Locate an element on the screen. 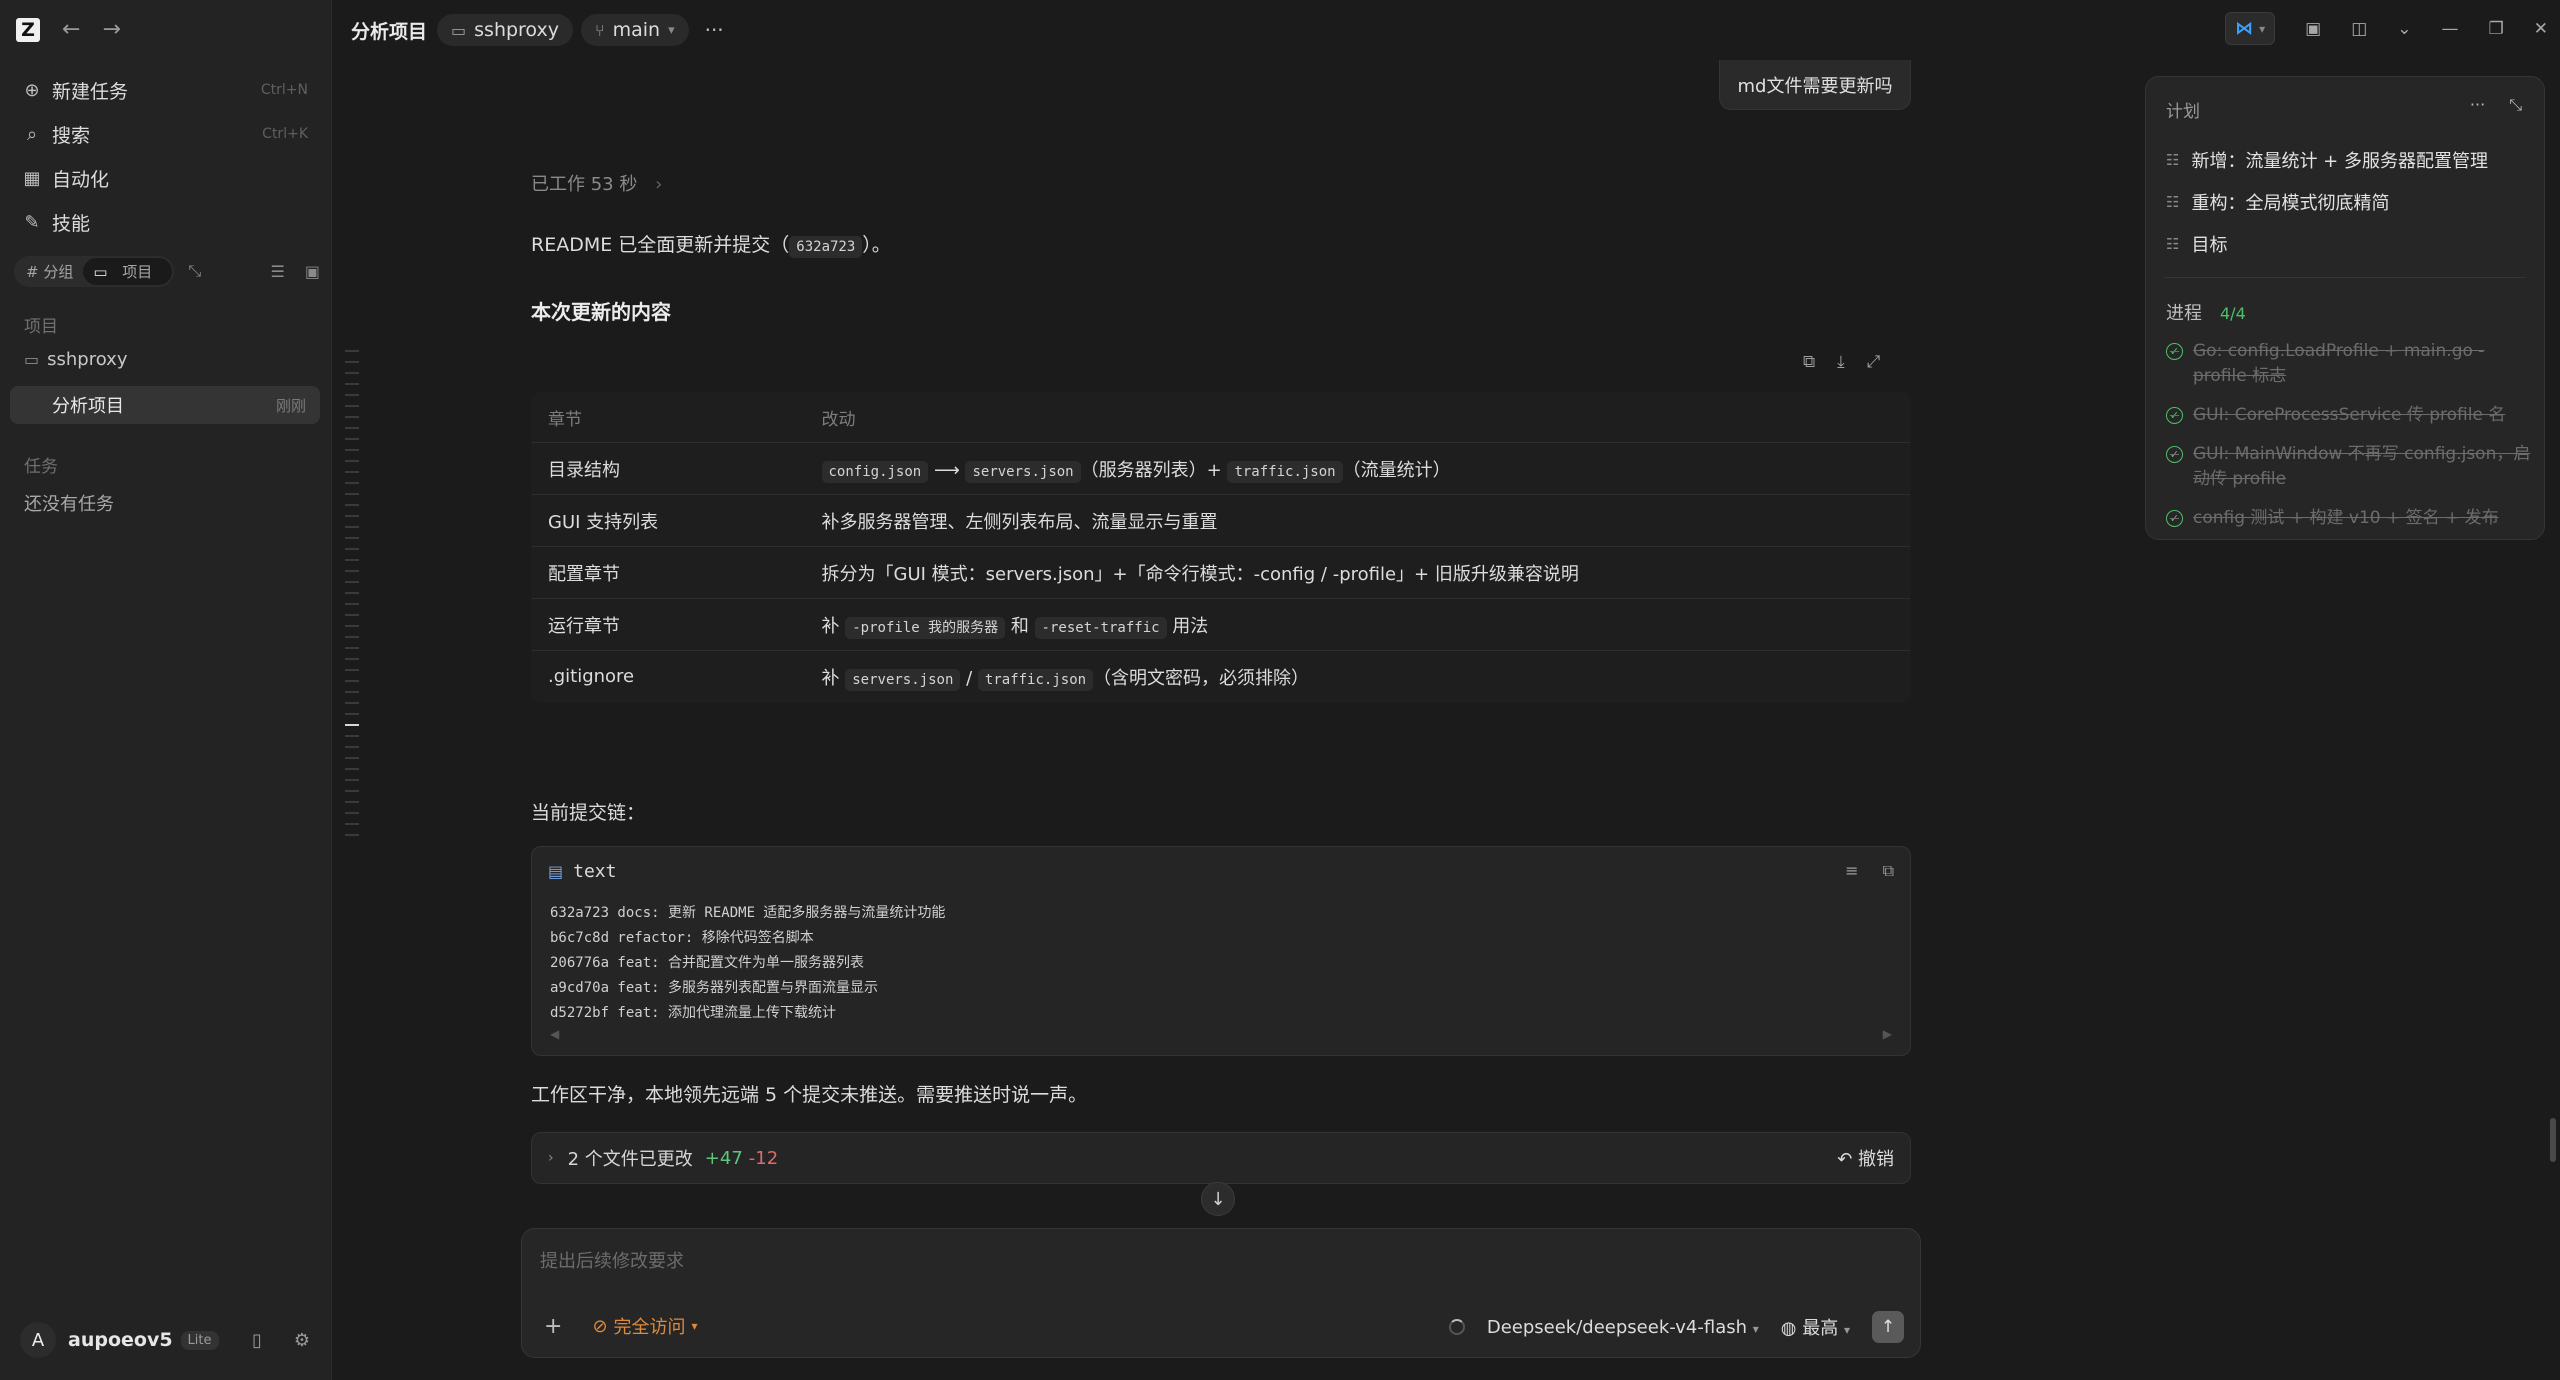 The height and width of the screenshot is (1380, 2560). sidebar-top: Z ← → is located at coordinates (68, 30).